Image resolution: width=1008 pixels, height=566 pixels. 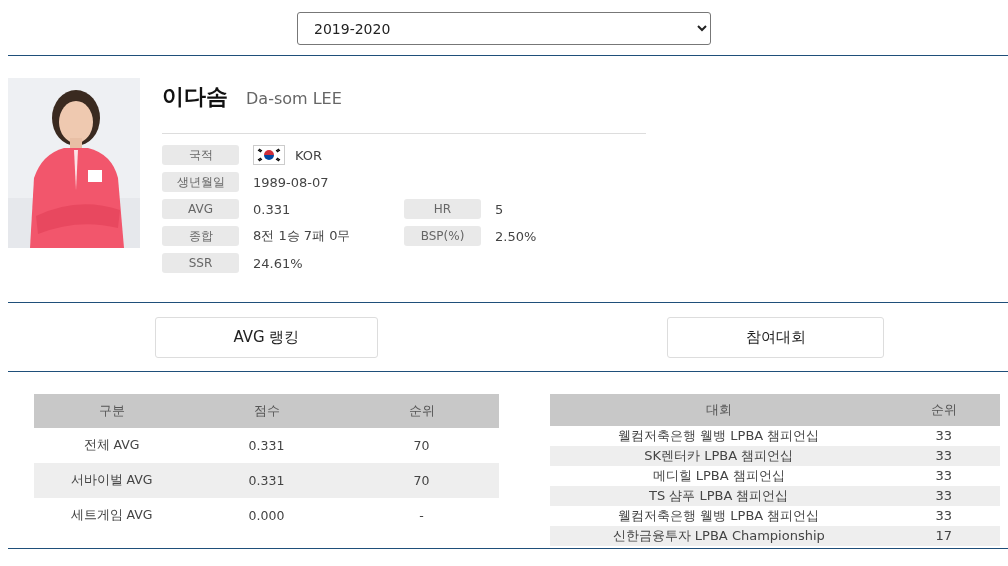 I want to click on field-label: 국적, so click(x=200, y=155).